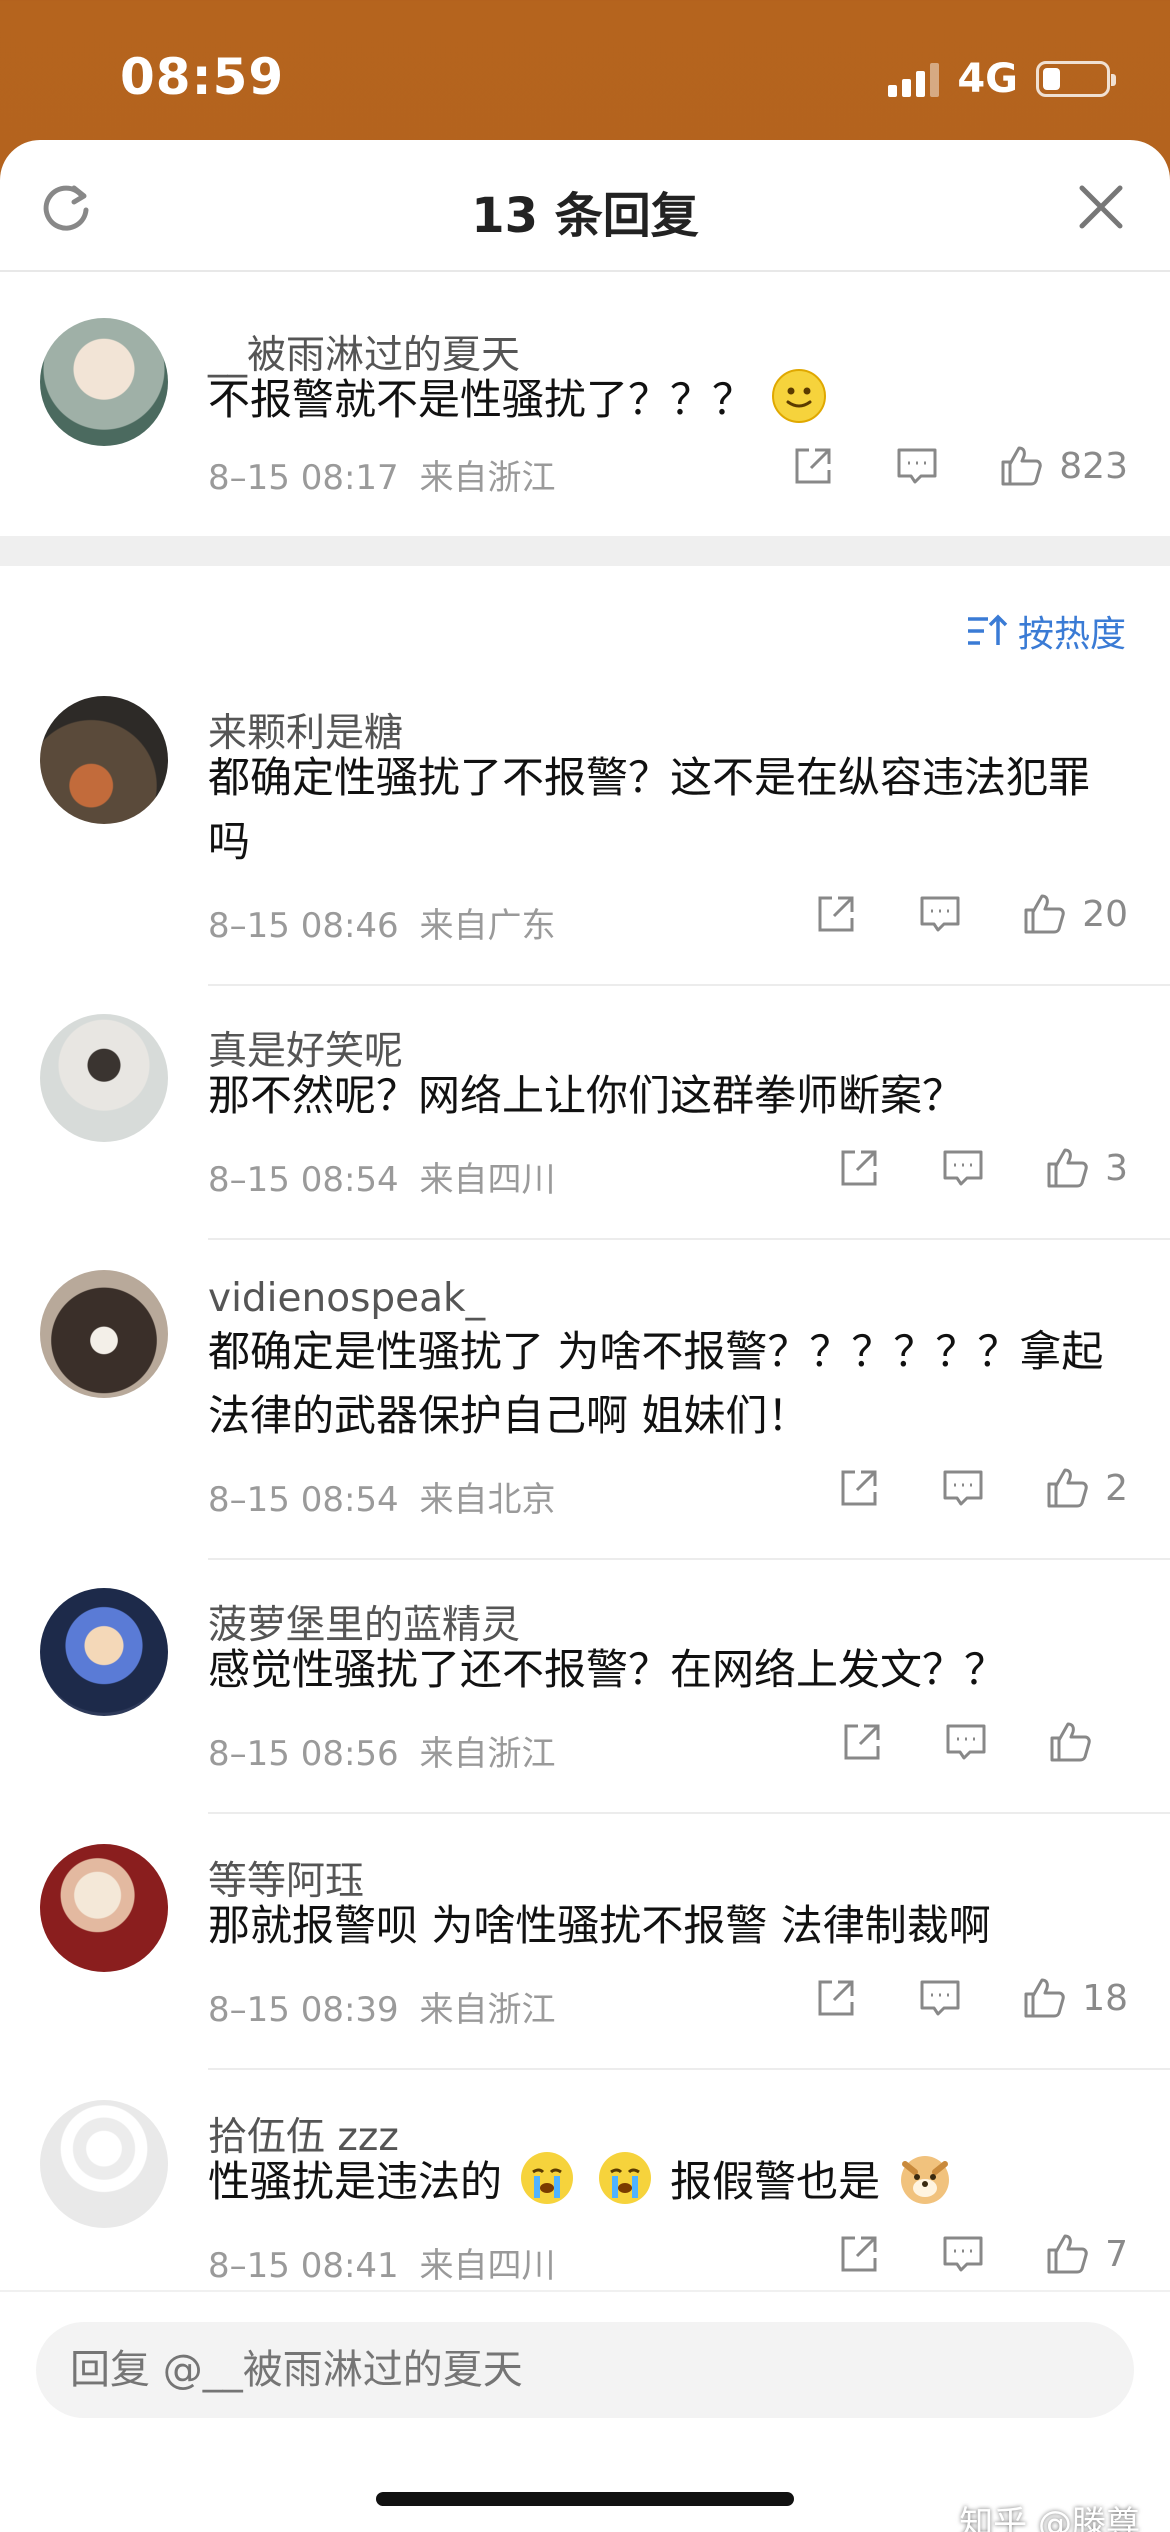 This screenshot has height=2532, width=1170. What do you see at coordinates (987, 629) in the screenshot?
I see `sort-icon` at bounding box center [987, 629].